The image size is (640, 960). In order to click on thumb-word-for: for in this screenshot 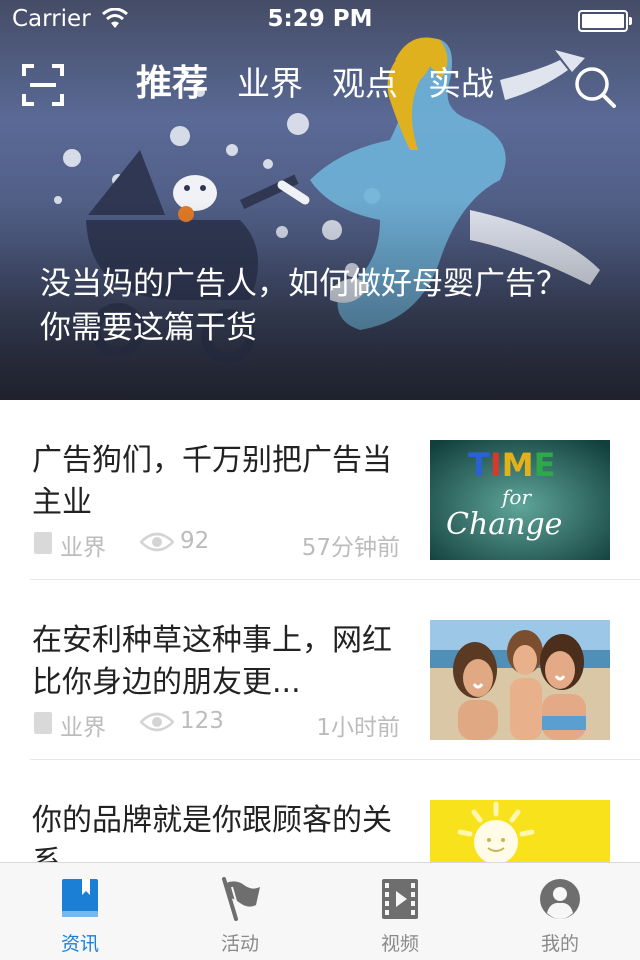, I will do `click(516, 497)`.